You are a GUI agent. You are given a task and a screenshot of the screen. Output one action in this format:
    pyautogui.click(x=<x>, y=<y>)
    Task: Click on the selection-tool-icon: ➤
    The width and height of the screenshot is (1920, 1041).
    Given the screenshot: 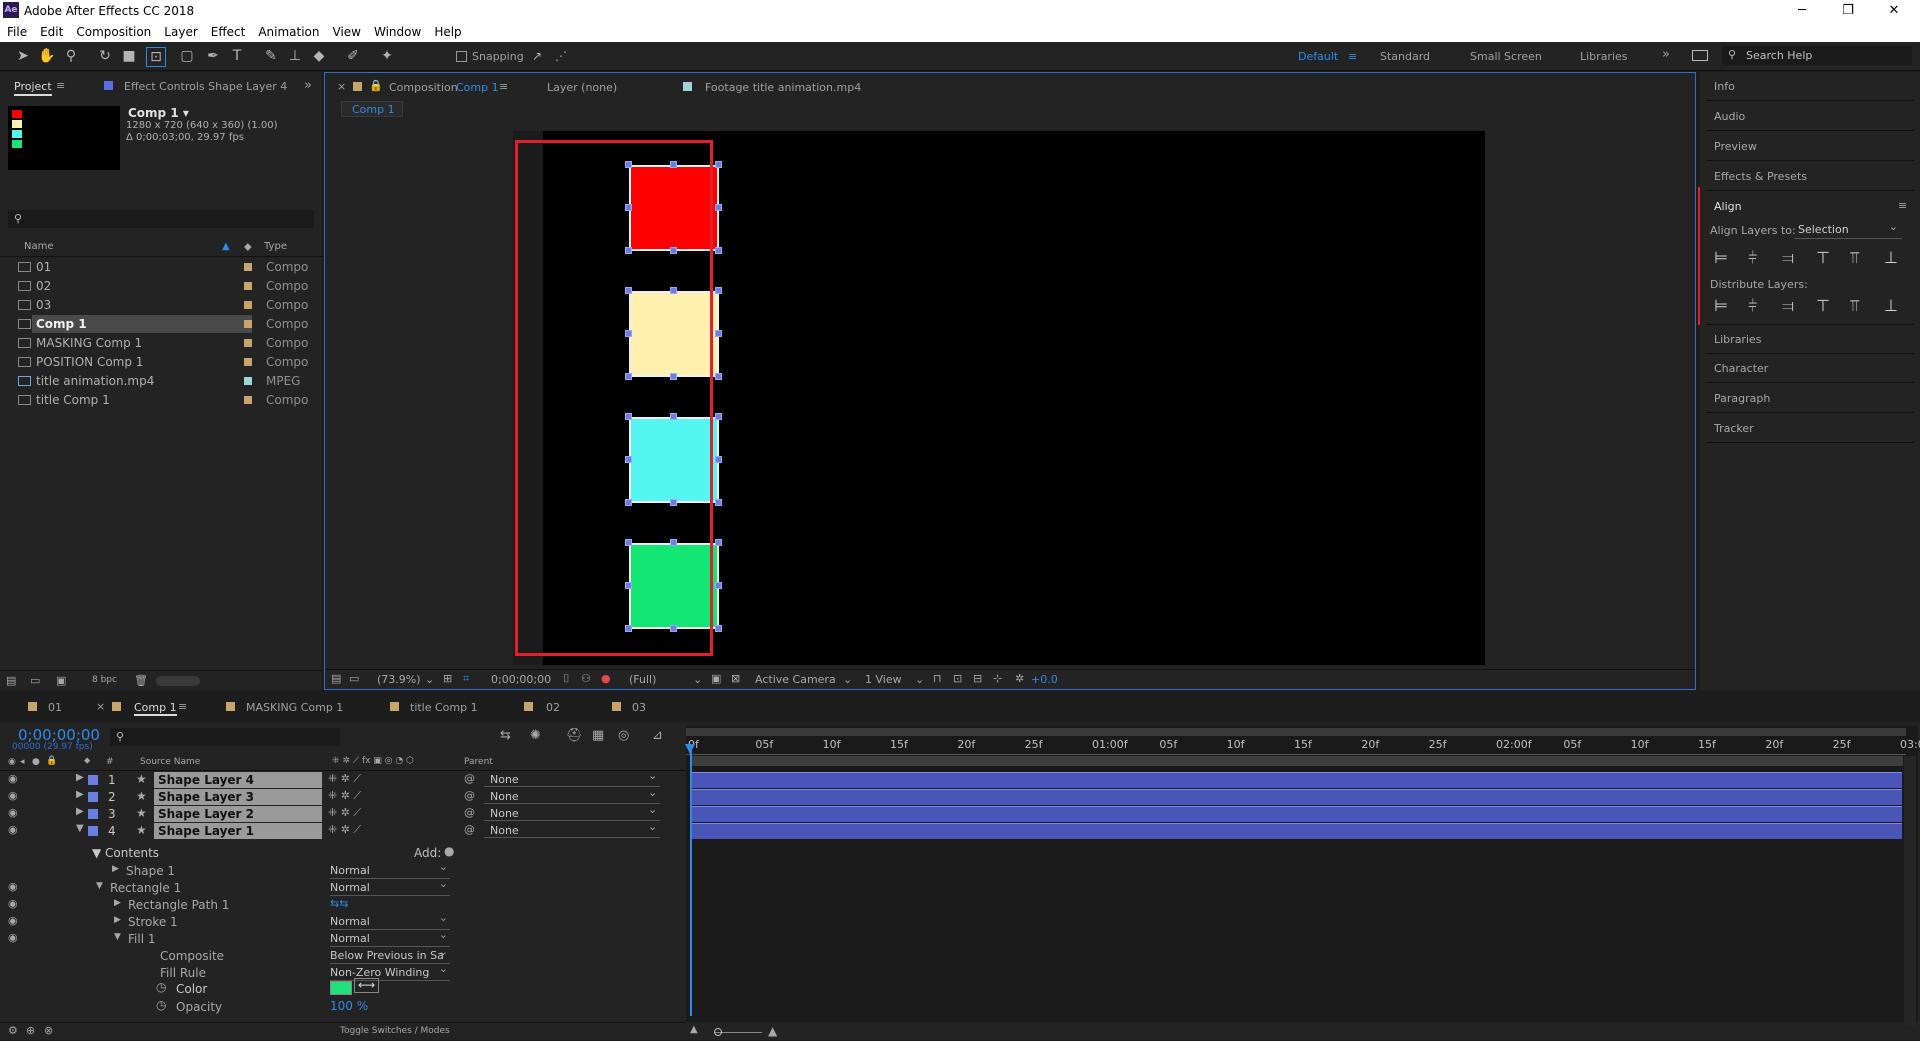 What is the action you would take?
    pyautogui.click(x=23, y=56)
    